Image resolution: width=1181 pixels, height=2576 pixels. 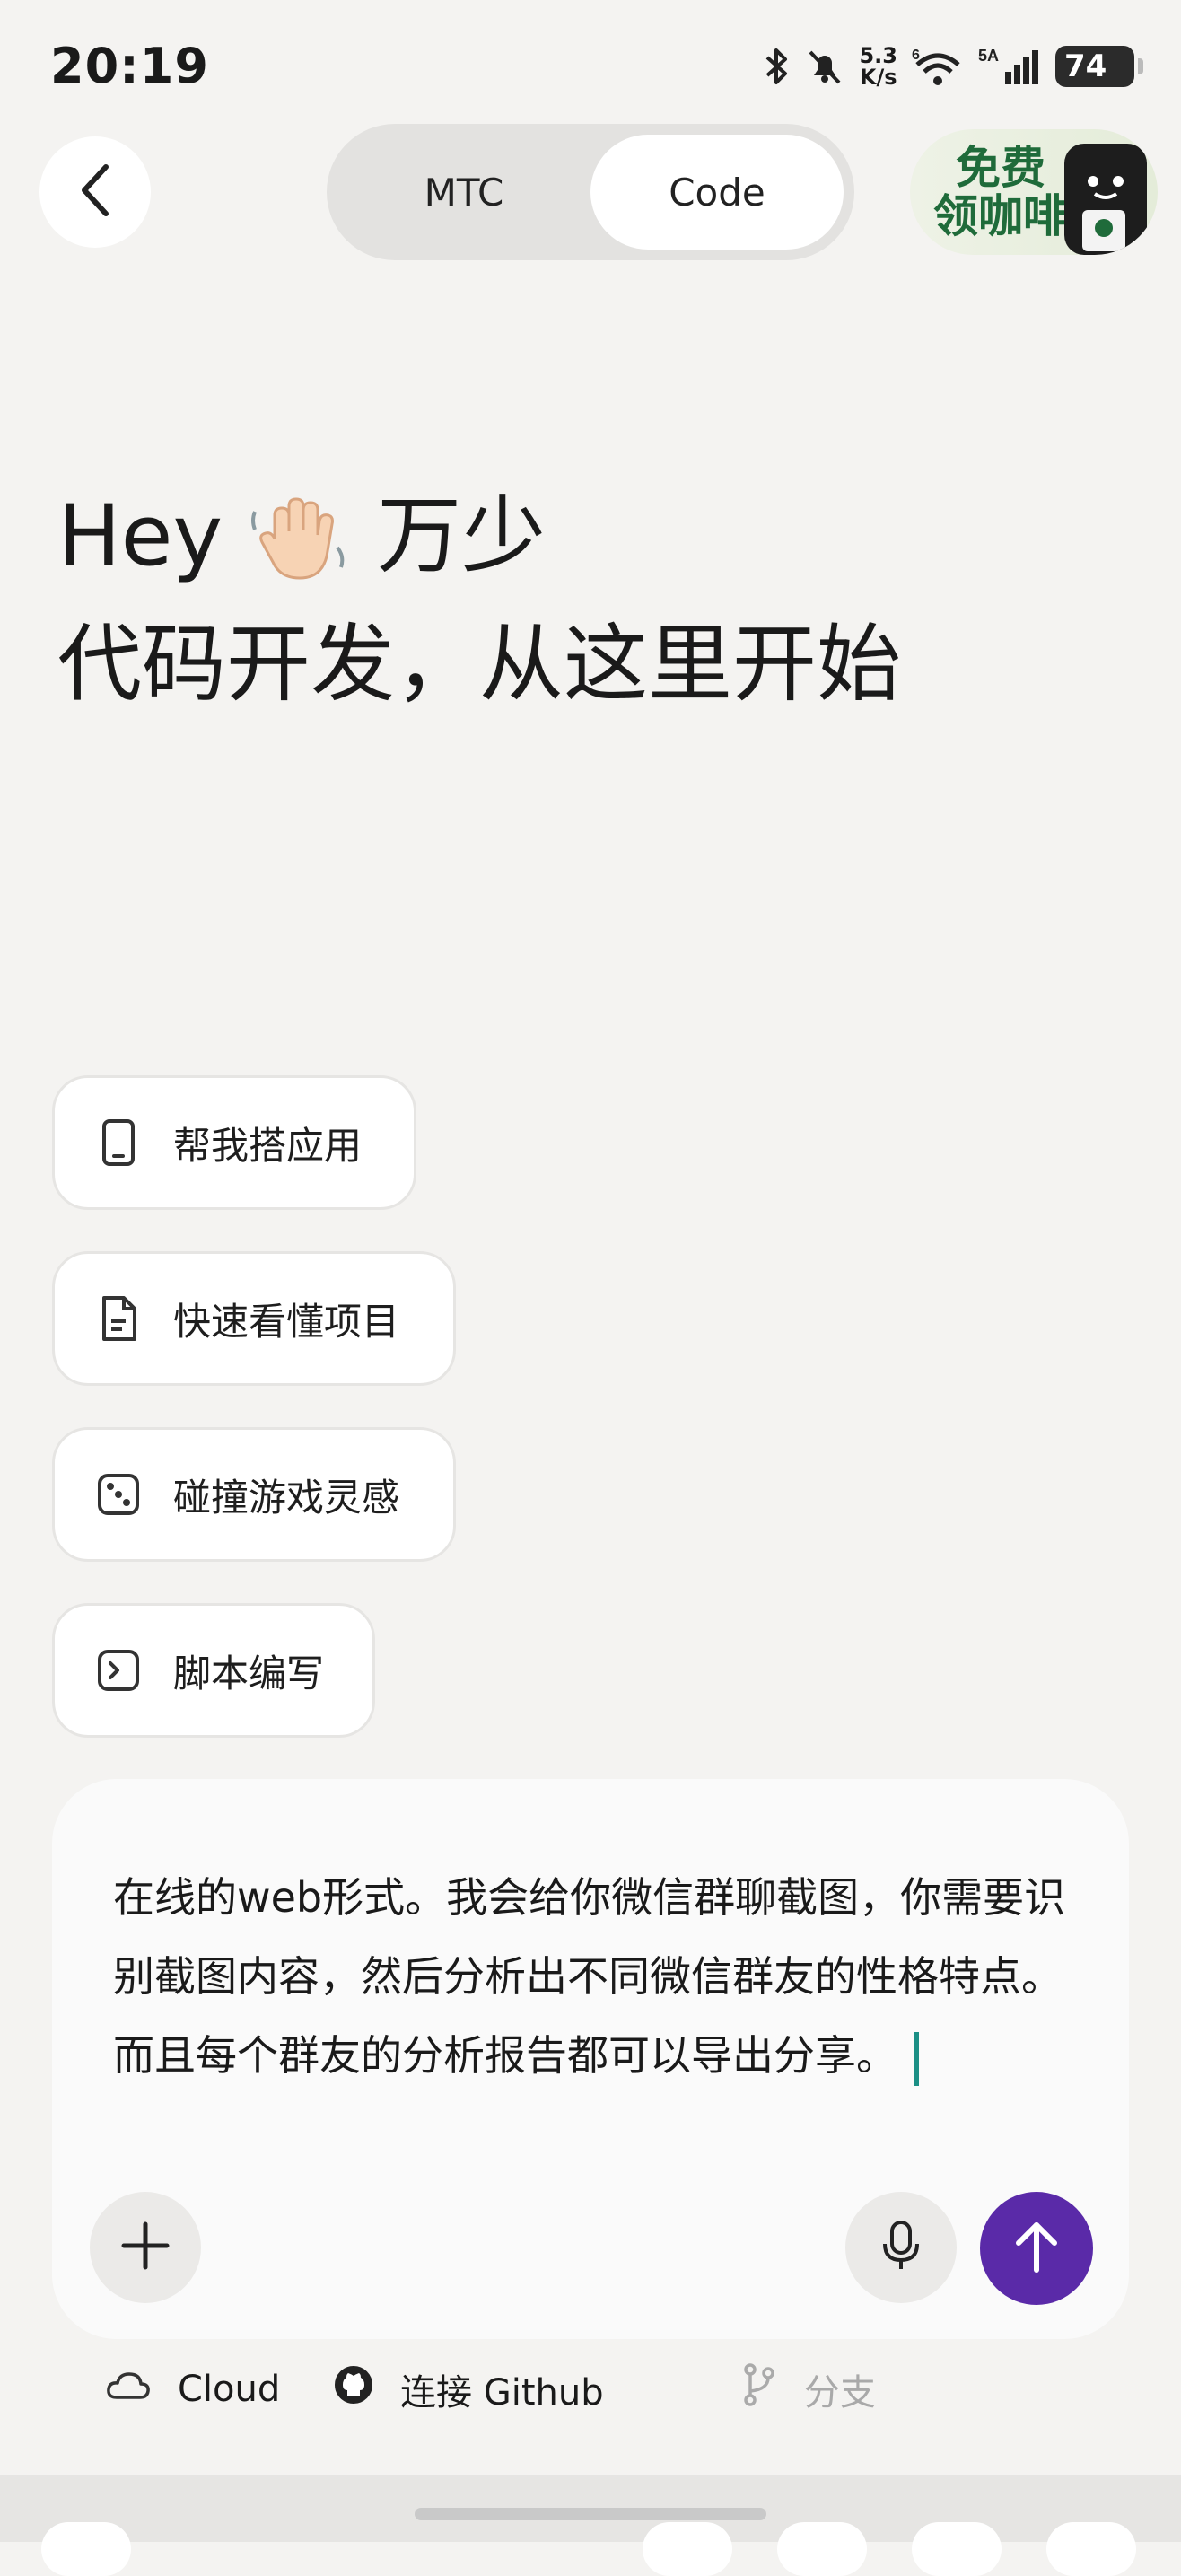 I want to click on git-branch-icon, so click(x=759, y=2389).